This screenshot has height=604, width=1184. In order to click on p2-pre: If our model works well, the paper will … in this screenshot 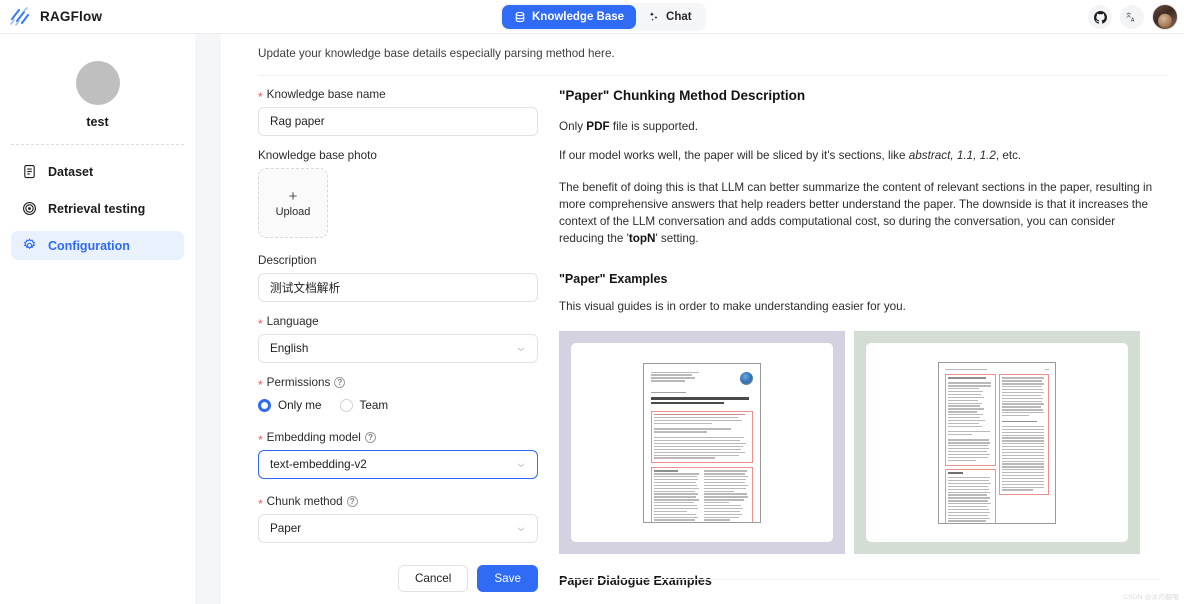, I will do `click(734, 156)`.